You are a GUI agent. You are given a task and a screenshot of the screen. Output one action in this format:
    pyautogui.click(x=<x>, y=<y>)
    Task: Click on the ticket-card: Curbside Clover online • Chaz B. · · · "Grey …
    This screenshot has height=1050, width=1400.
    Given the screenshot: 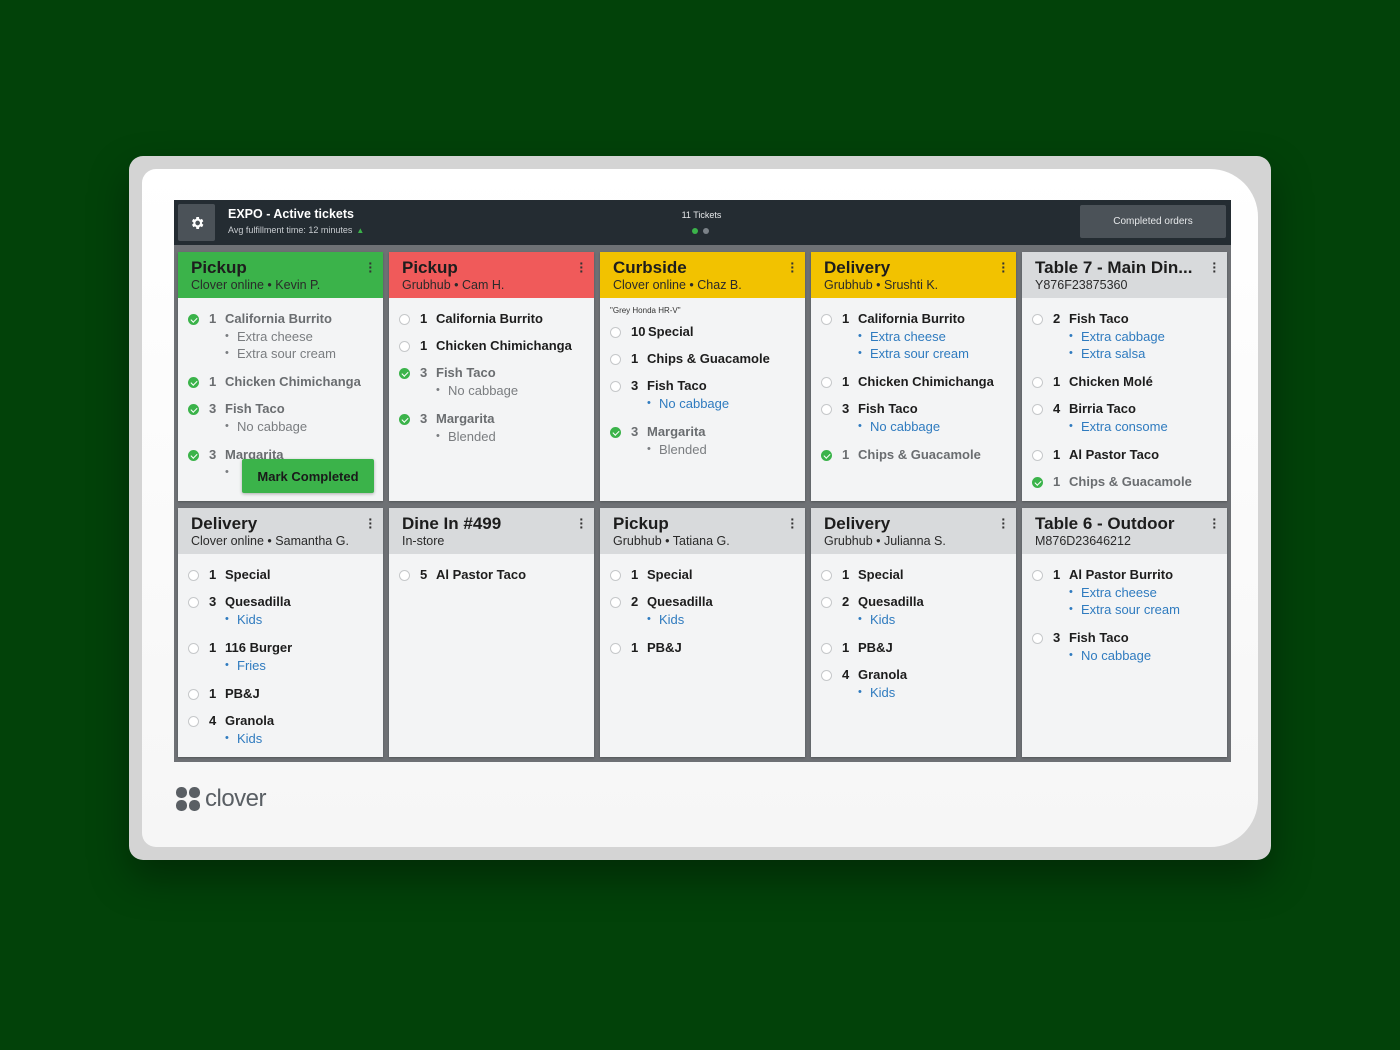 What is the action you would take?
    pyautogui.click(x=702, y=376)
    